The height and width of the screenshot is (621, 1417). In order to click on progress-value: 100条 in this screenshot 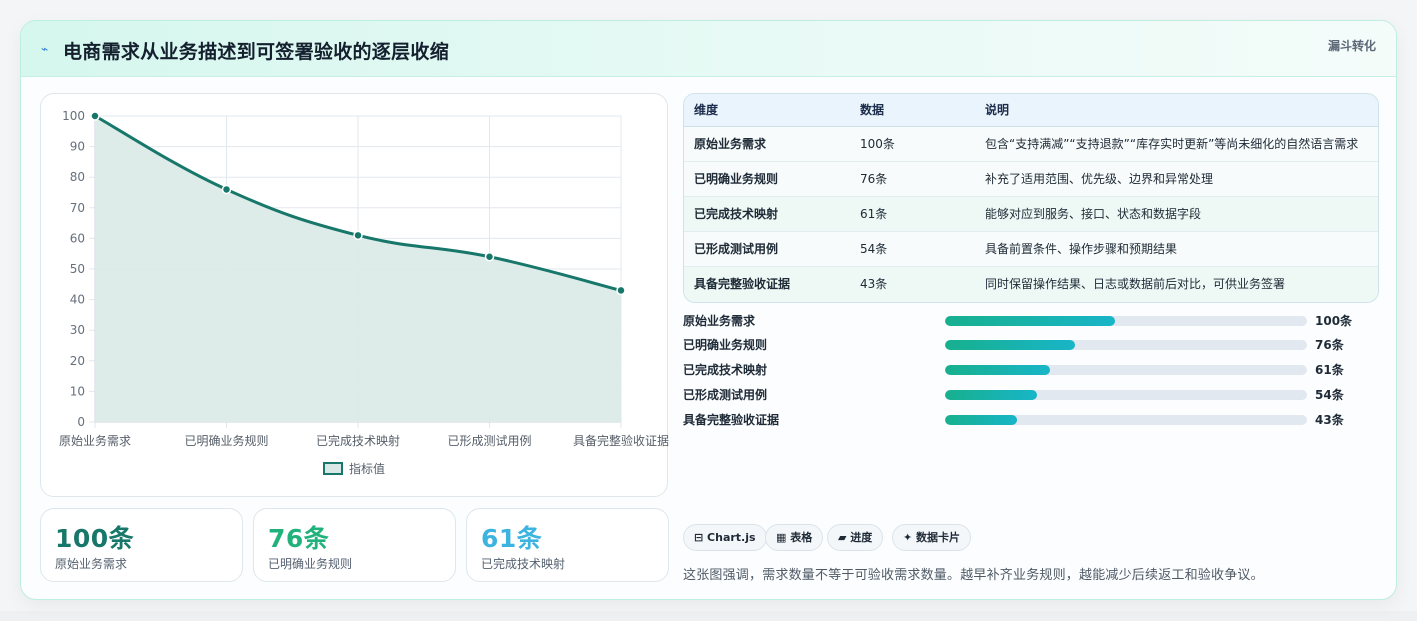, I will do `click(1334, 321)`.